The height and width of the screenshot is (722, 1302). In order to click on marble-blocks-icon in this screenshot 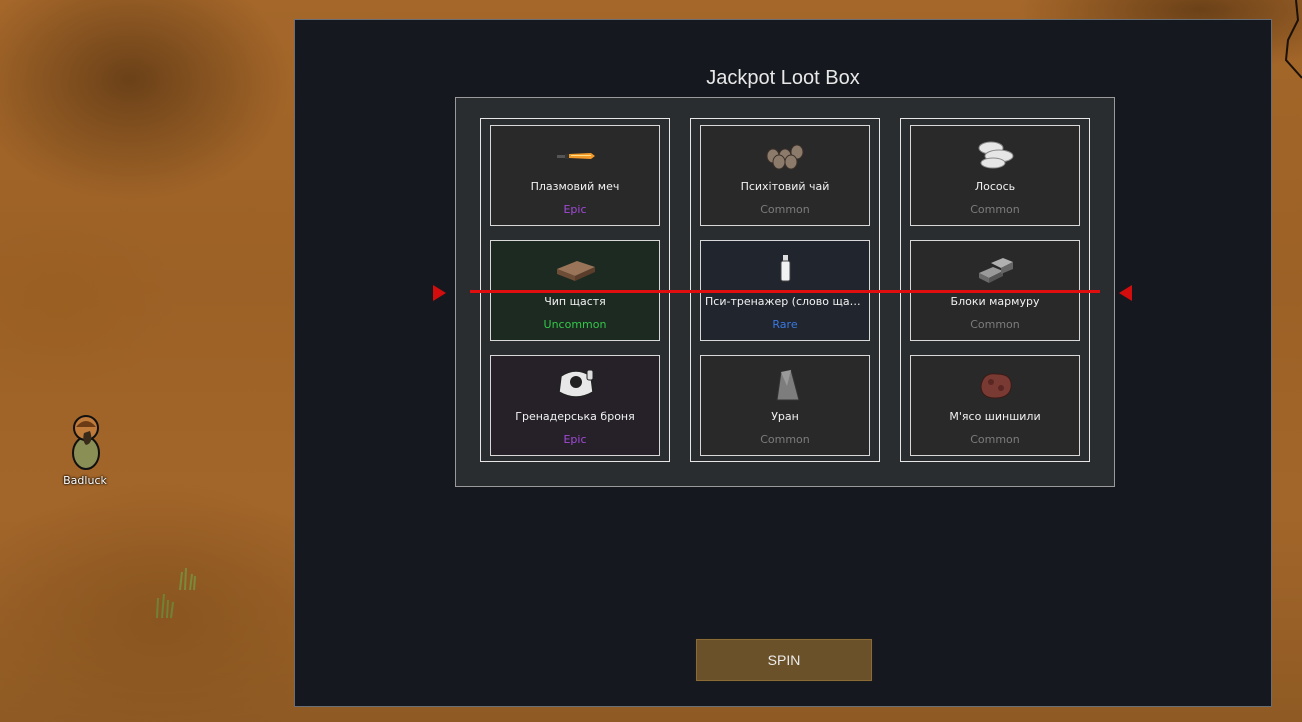, I will do `click(996, 270)`.